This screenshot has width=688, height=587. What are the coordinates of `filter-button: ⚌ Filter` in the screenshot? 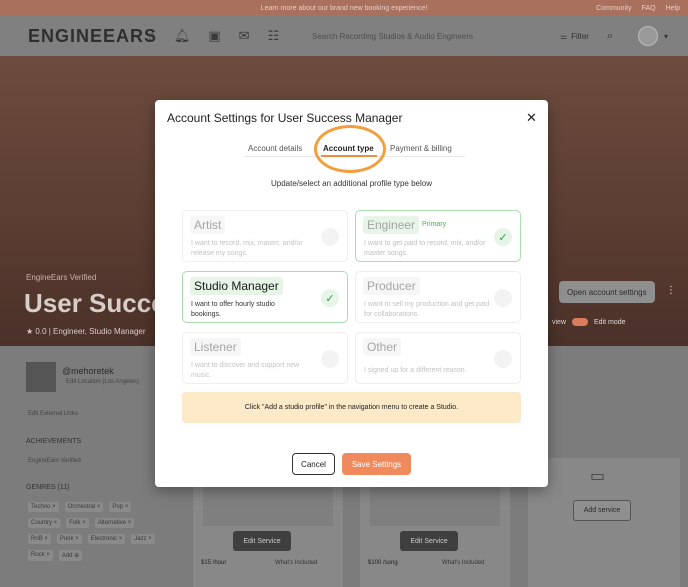 It's located at (574, 36).